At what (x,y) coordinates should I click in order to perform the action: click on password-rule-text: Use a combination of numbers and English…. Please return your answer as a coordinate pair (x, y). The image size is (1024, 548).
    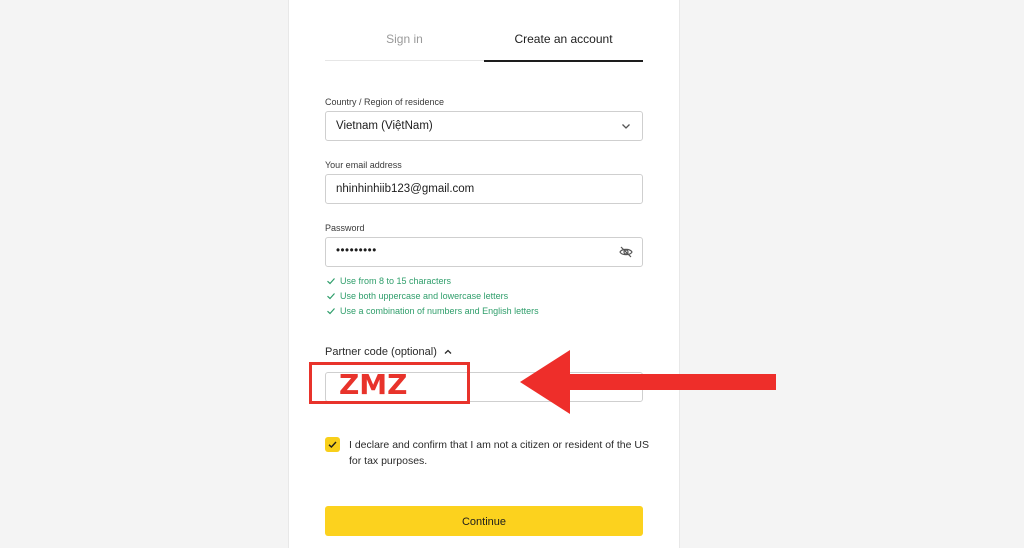
    Looking at the image, I should click on (439, 310).